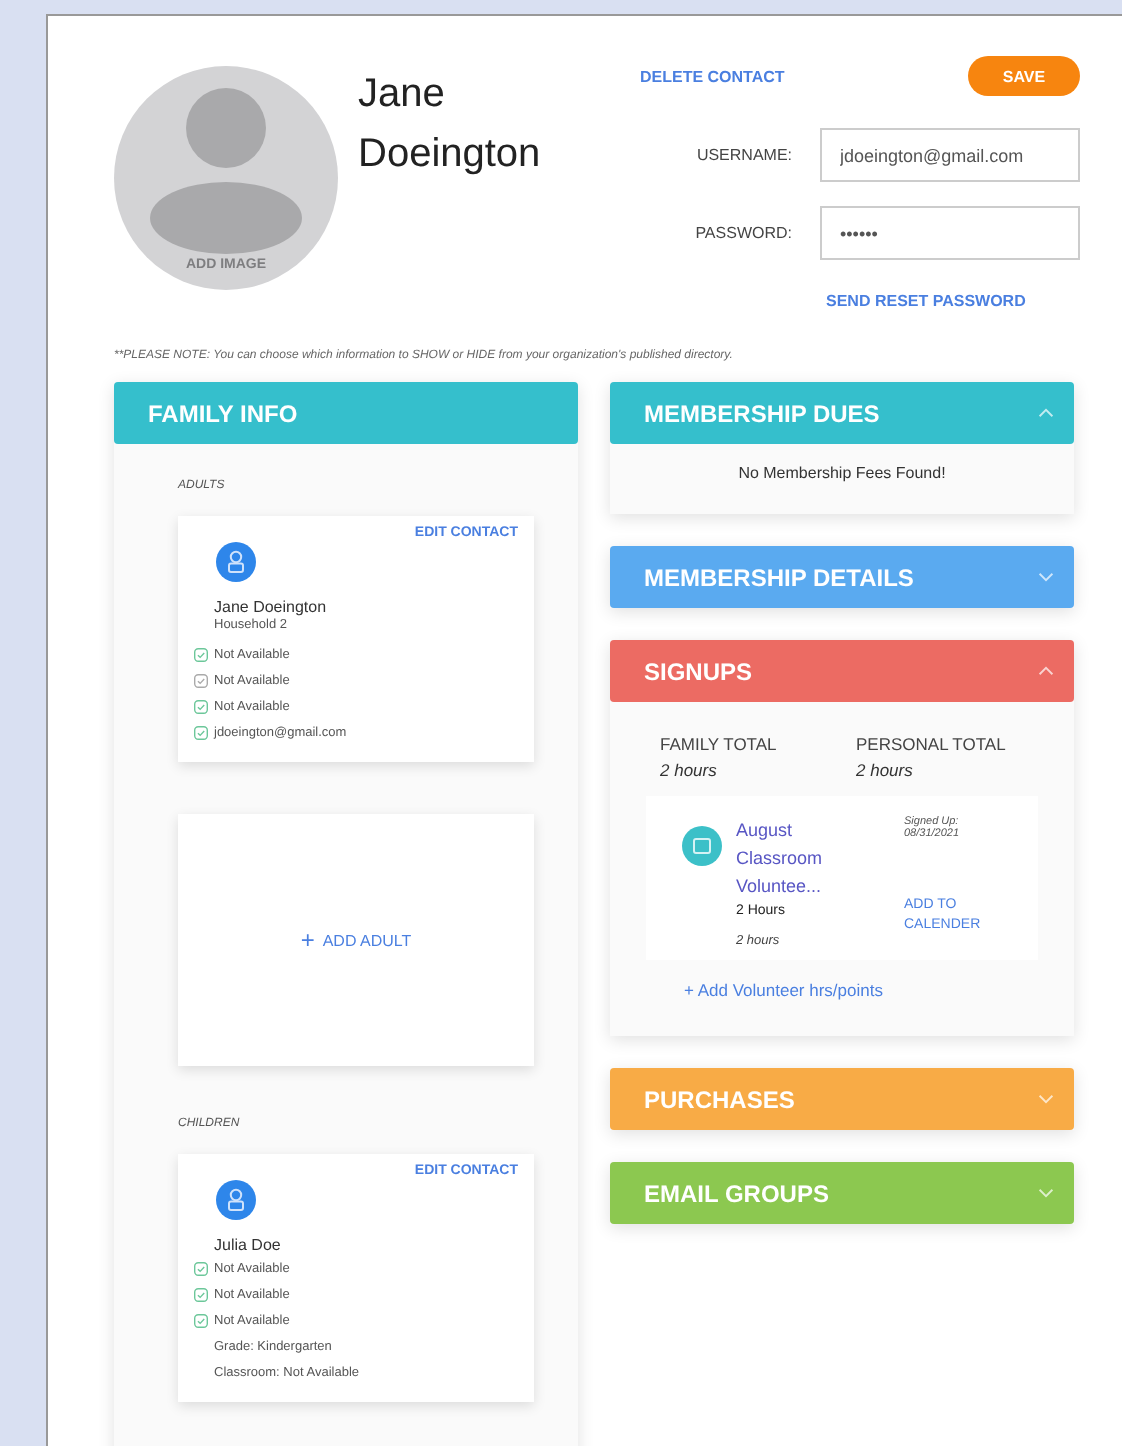 The width and height of the screenshot is (1122, 1446). I want to click on delete-contact-link: DELETE CONTACT, so click(712, 76).